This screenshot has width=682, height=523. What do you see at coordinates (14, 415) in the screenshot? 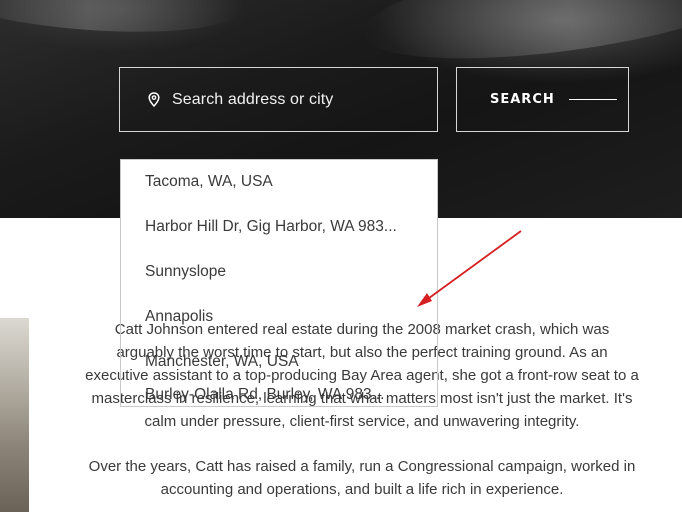
I see `side-photo` at bounding box center [14, 415].